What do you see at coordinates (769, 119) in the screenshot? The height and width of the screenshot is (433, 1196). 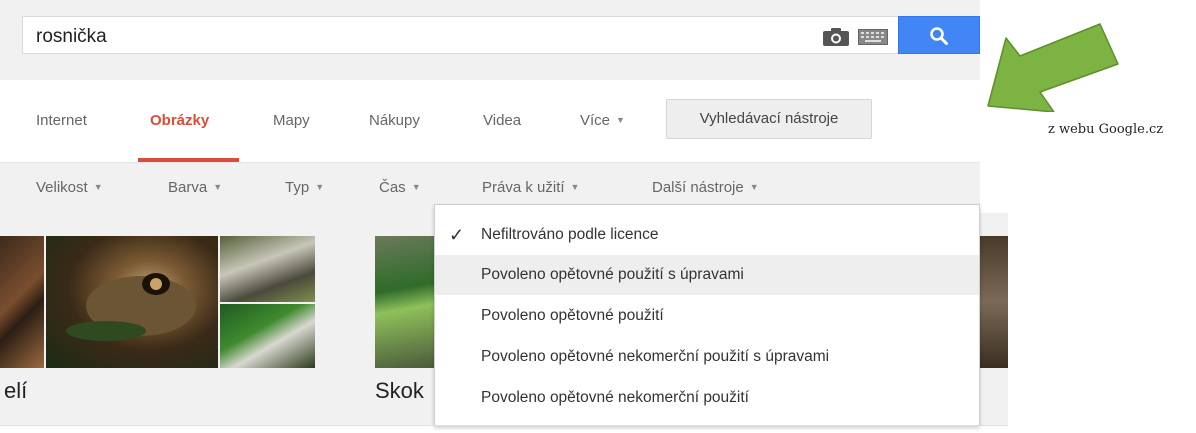 I see `search-tools-button: Vyhledávací nástroje` at bounding box center [769, 119].